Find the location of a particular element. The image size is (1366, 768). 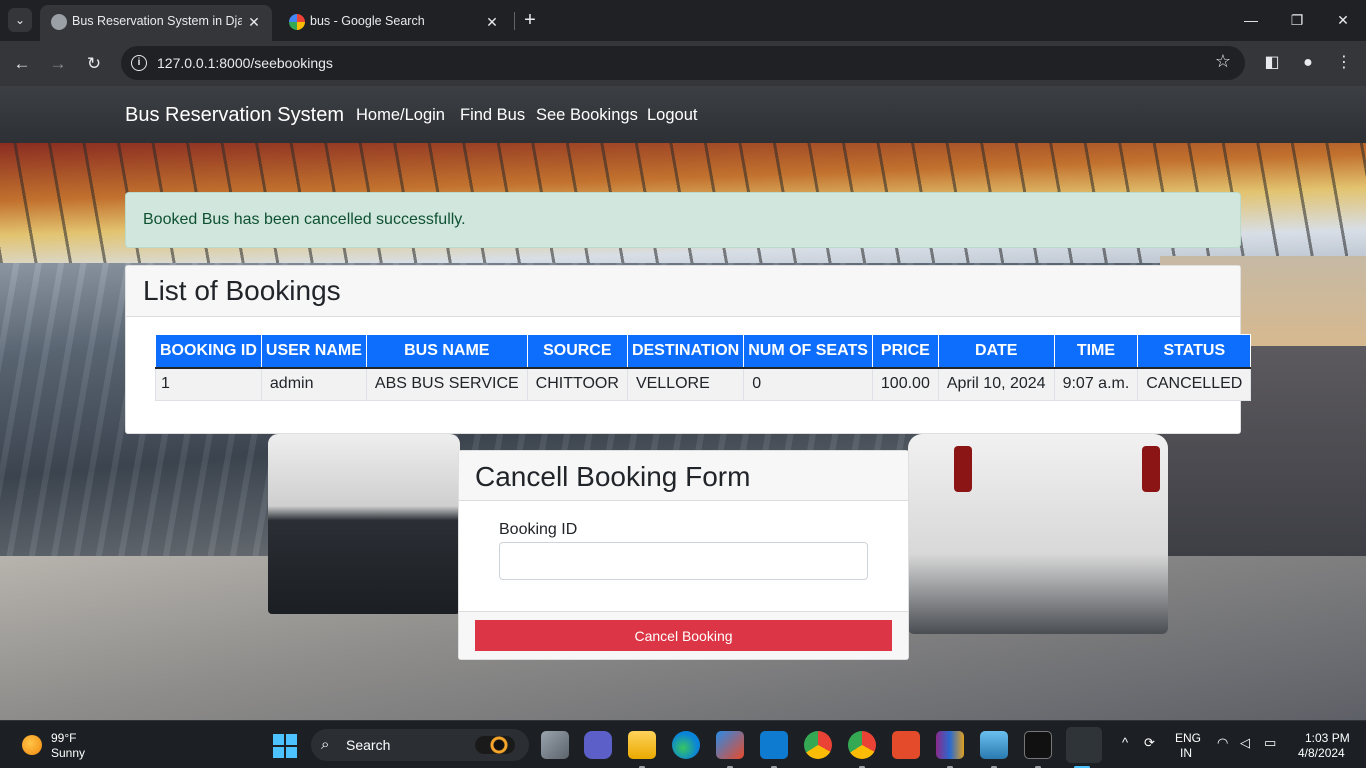

terminal-icon is located at coordinates (1038, 745).